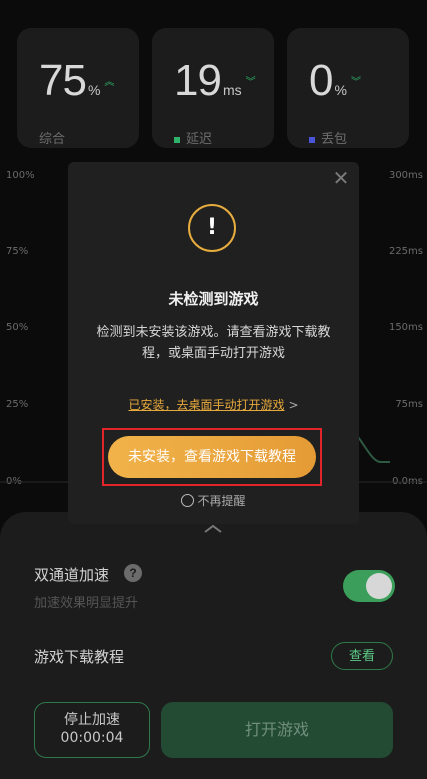 This screenshot has width=427, height=779. I want to click on dual-channel-toggle, so click(369, 586).